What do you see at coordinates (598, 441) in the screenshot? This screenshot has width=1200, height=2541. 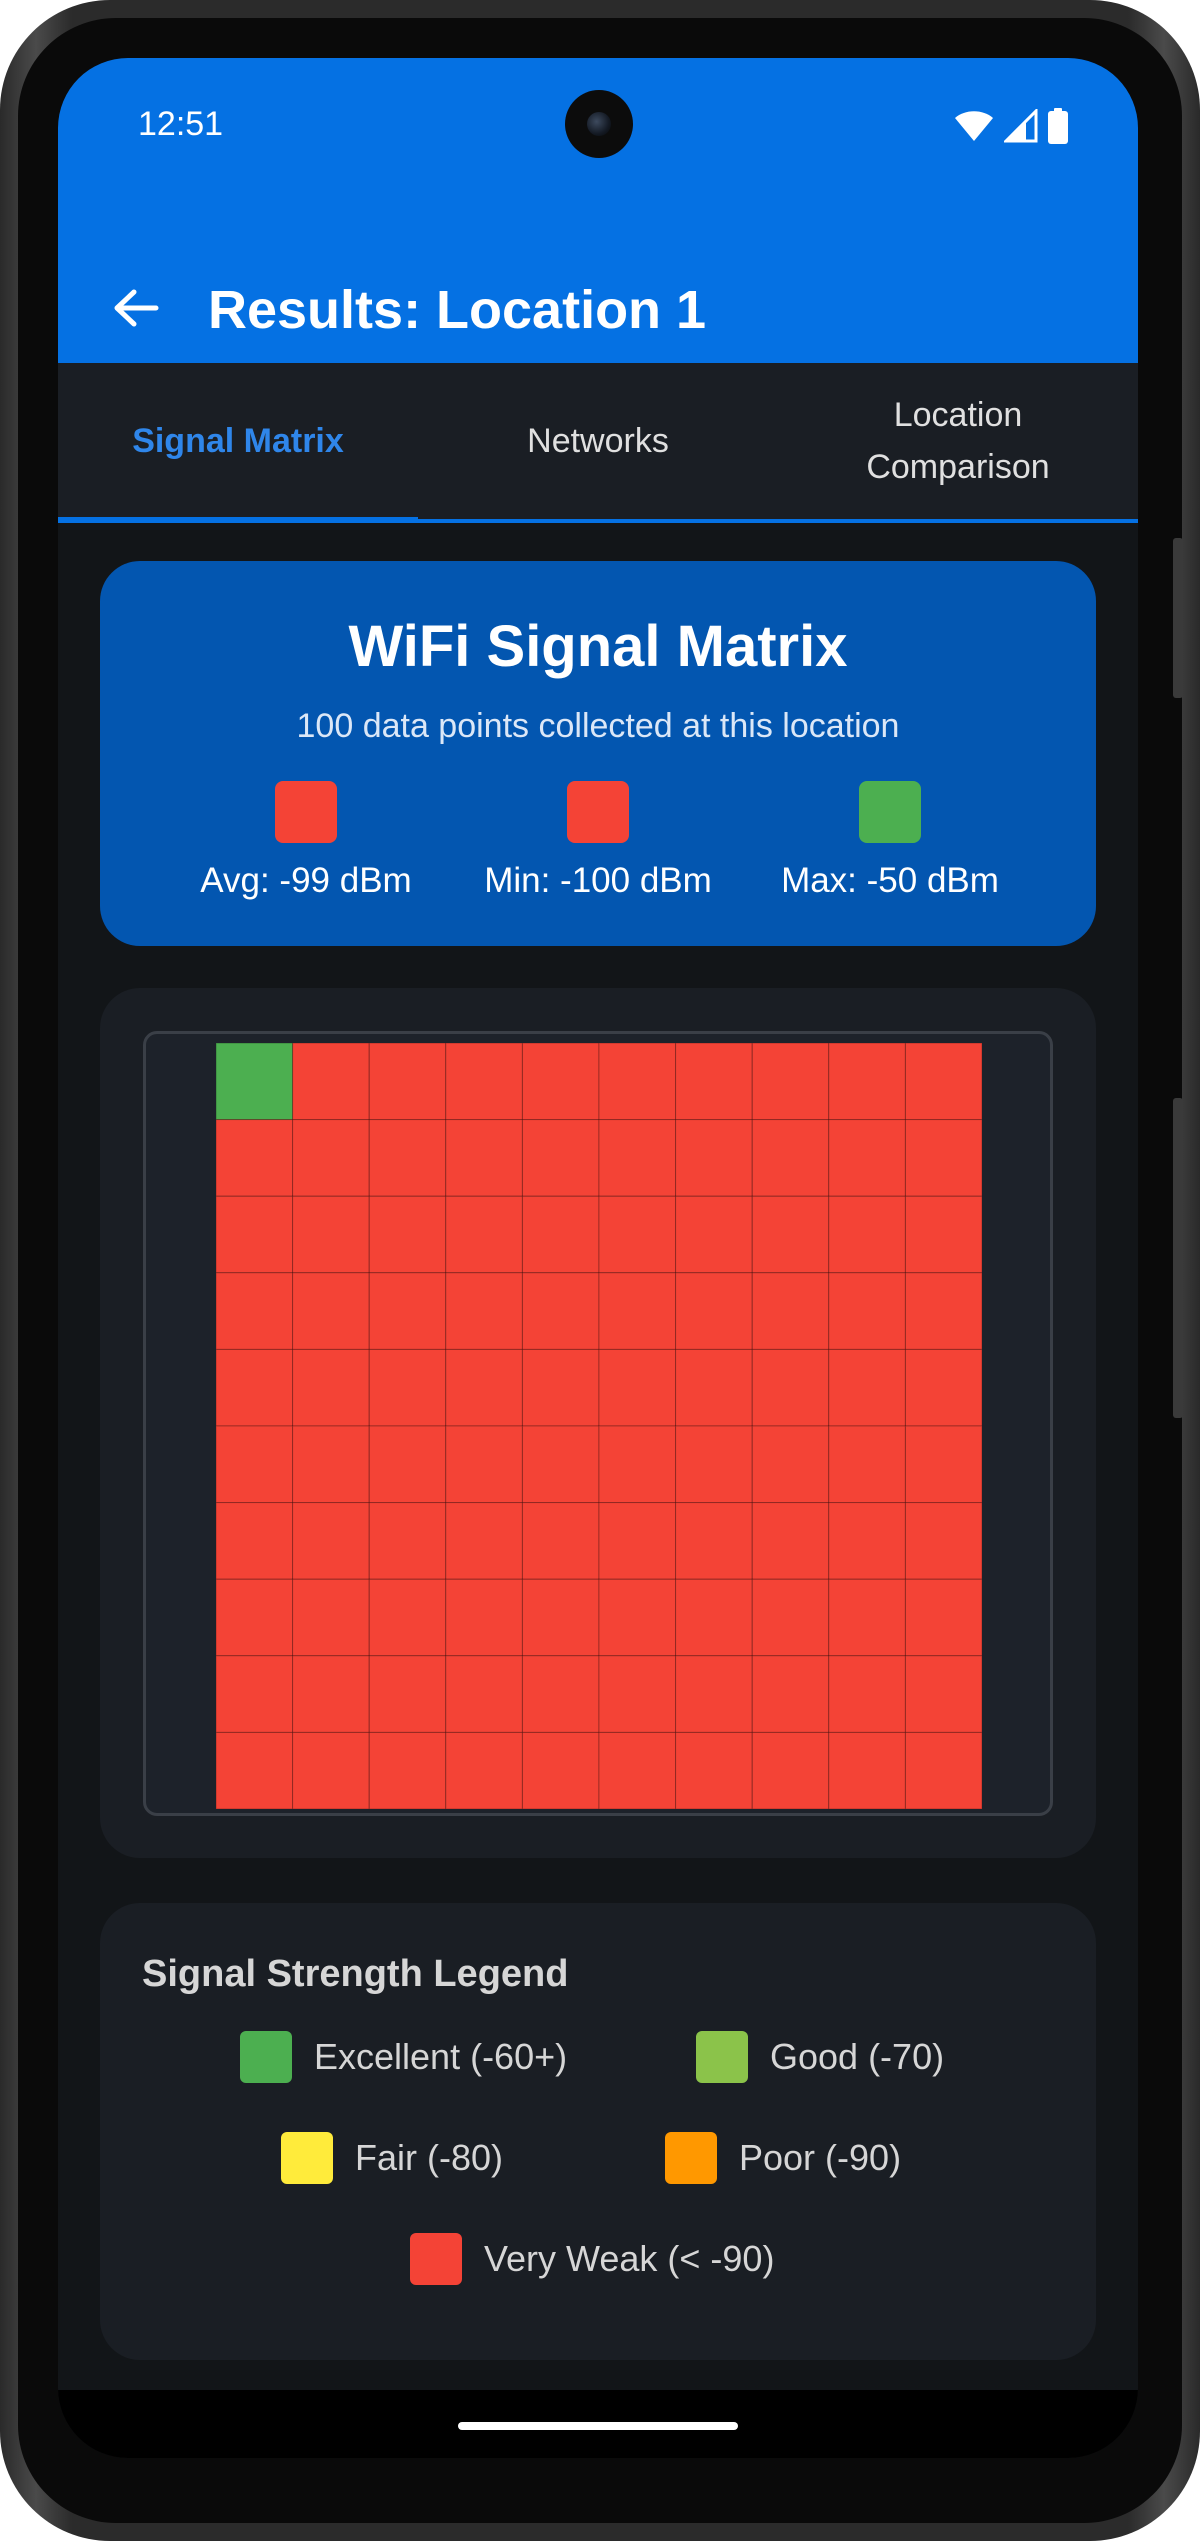 I see `tab-networks: Networks` at bounding box center [598, 441].